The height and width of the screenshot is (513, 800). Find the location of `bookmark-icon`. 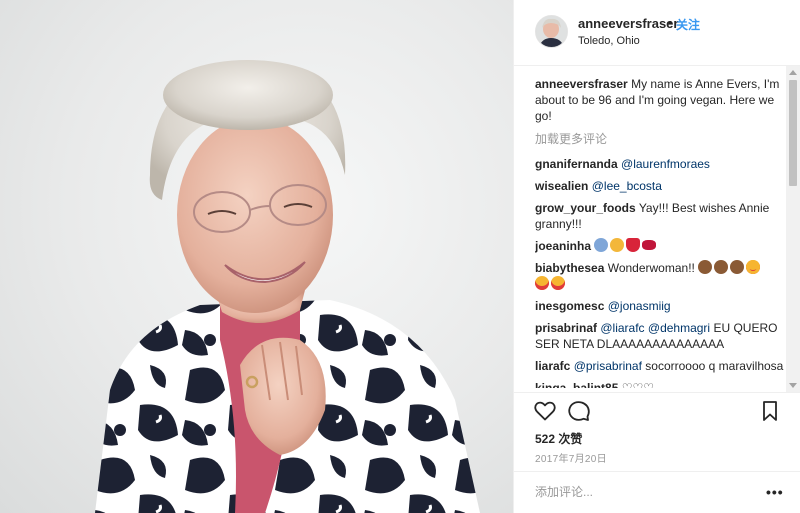

bookmark-icon is located at coordinates (770, 411).